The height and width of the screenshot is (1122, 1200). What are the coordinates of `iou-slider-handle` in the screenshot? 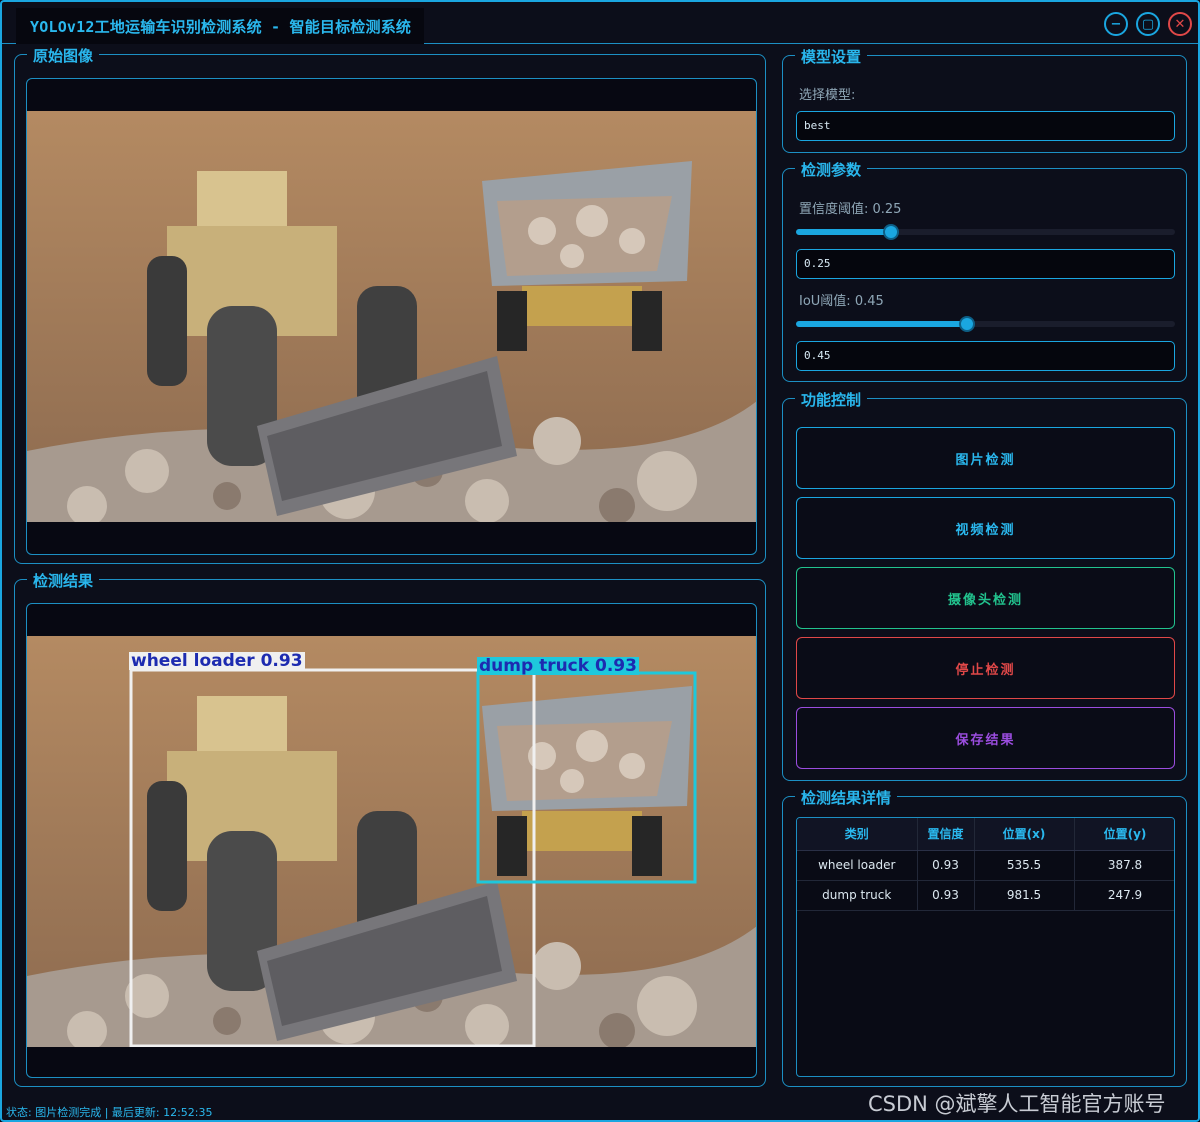 It's located at (966, 324).